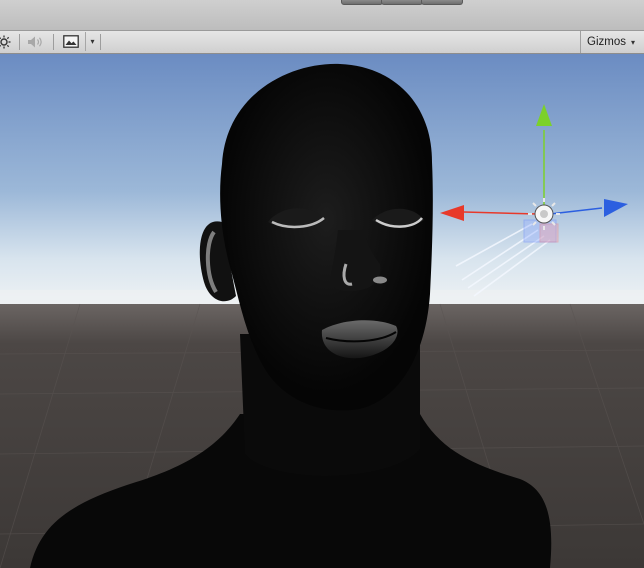  I want to click on effects-dropdown-button: ▾, so click(92, 41).